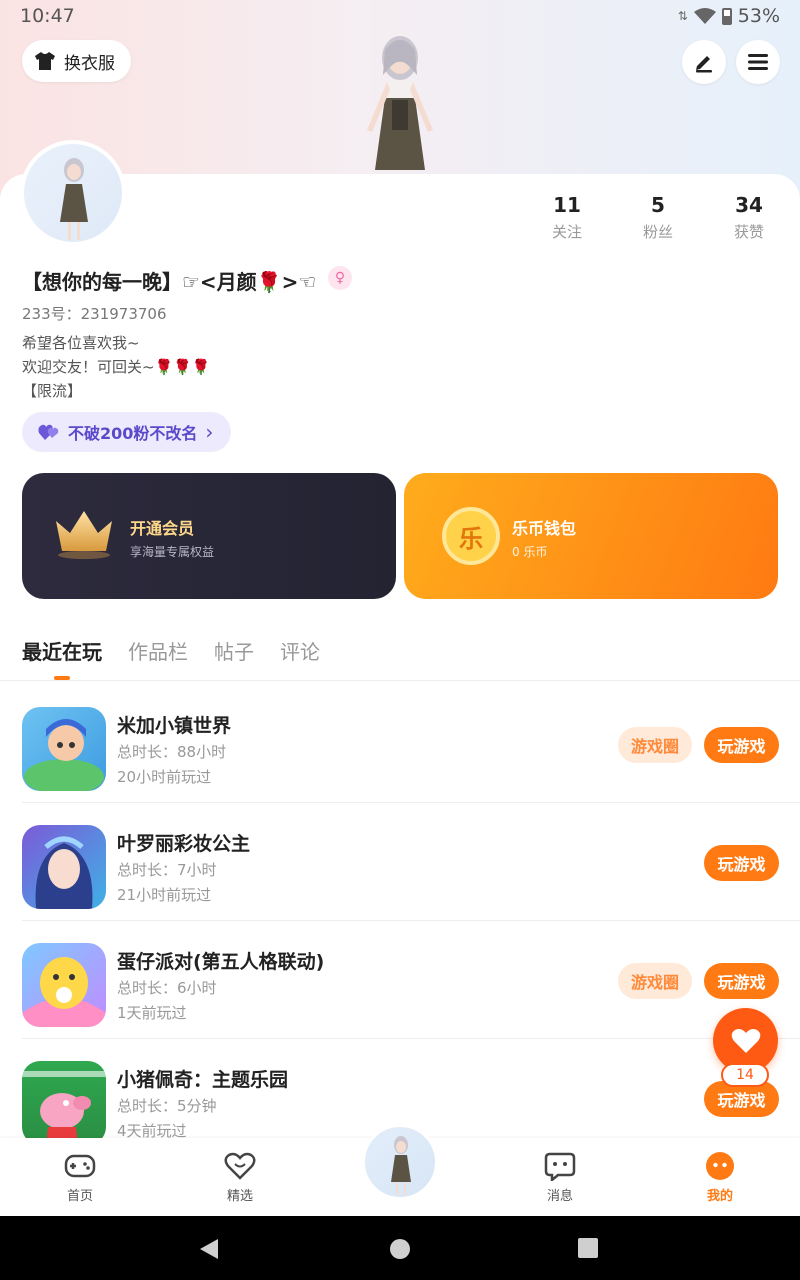 Image resolution: width=800 pixels, height=1280 pixels. Describe the element at coordinates (133, 433) in the screenshot. I see `fan-group-label: 不破200粉不改名` at that location.